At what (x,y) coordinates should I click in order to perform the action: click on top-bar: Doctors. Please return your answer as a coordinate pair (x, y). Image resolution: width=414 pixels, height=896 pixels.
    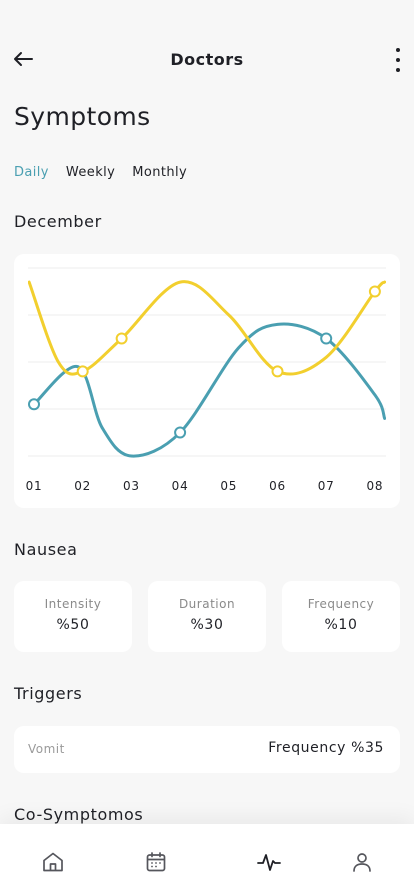
    Looking at the image, I should click on (207, 60).